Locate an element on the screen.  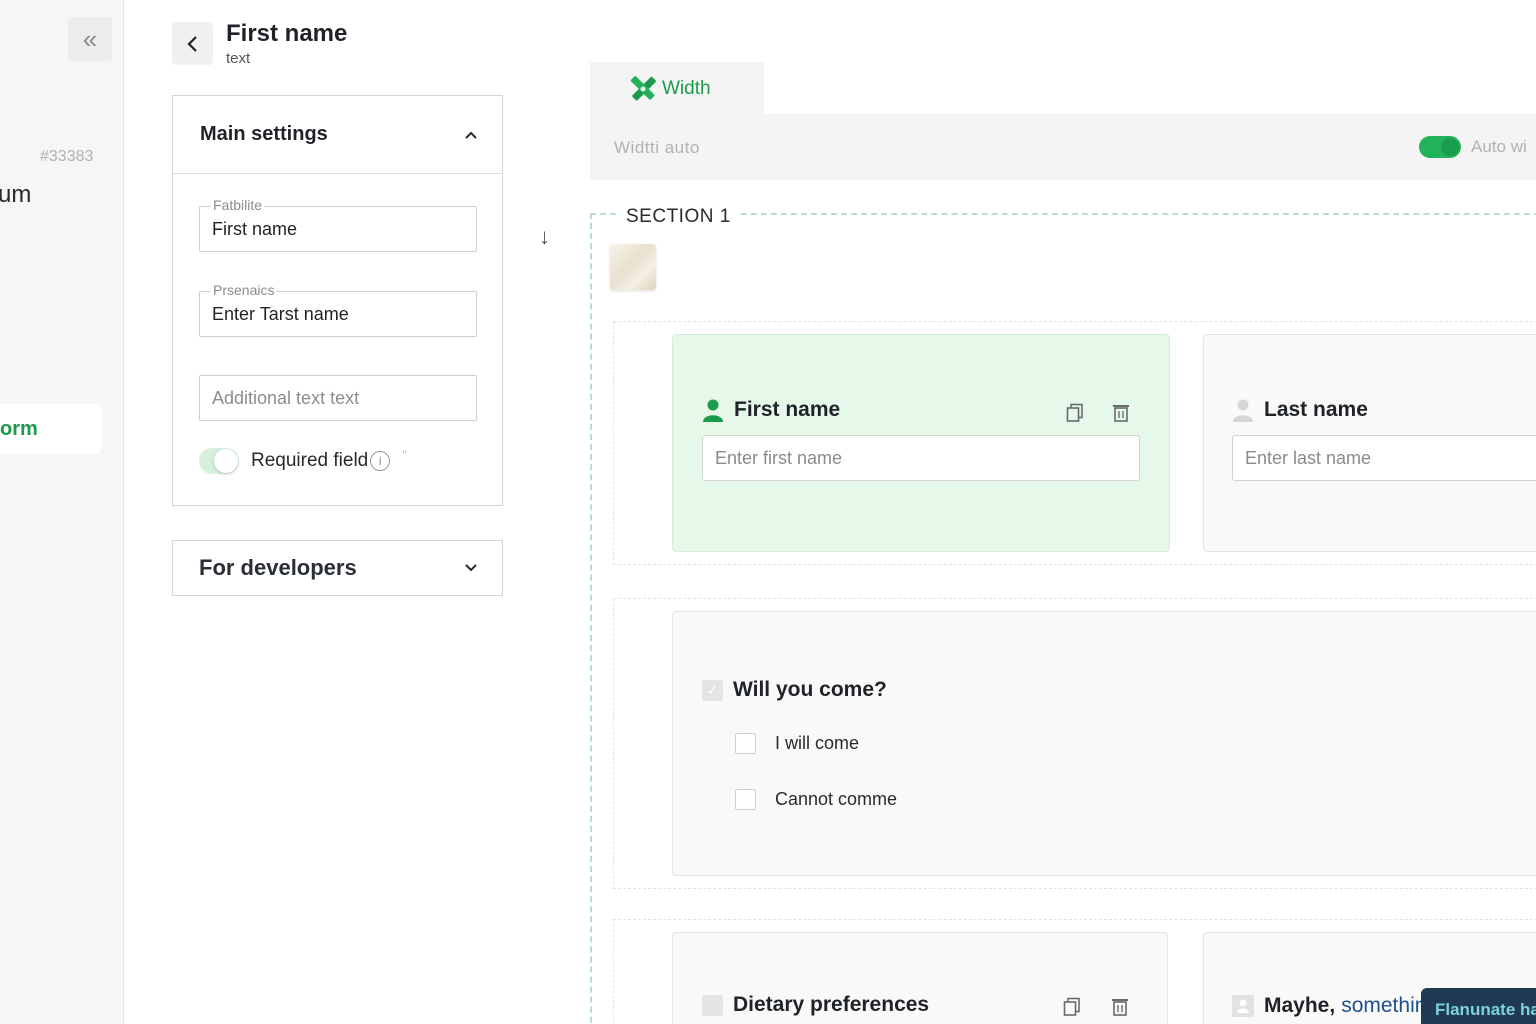
left-nav: « #33383 um orm is located at coordinates (62, 512).